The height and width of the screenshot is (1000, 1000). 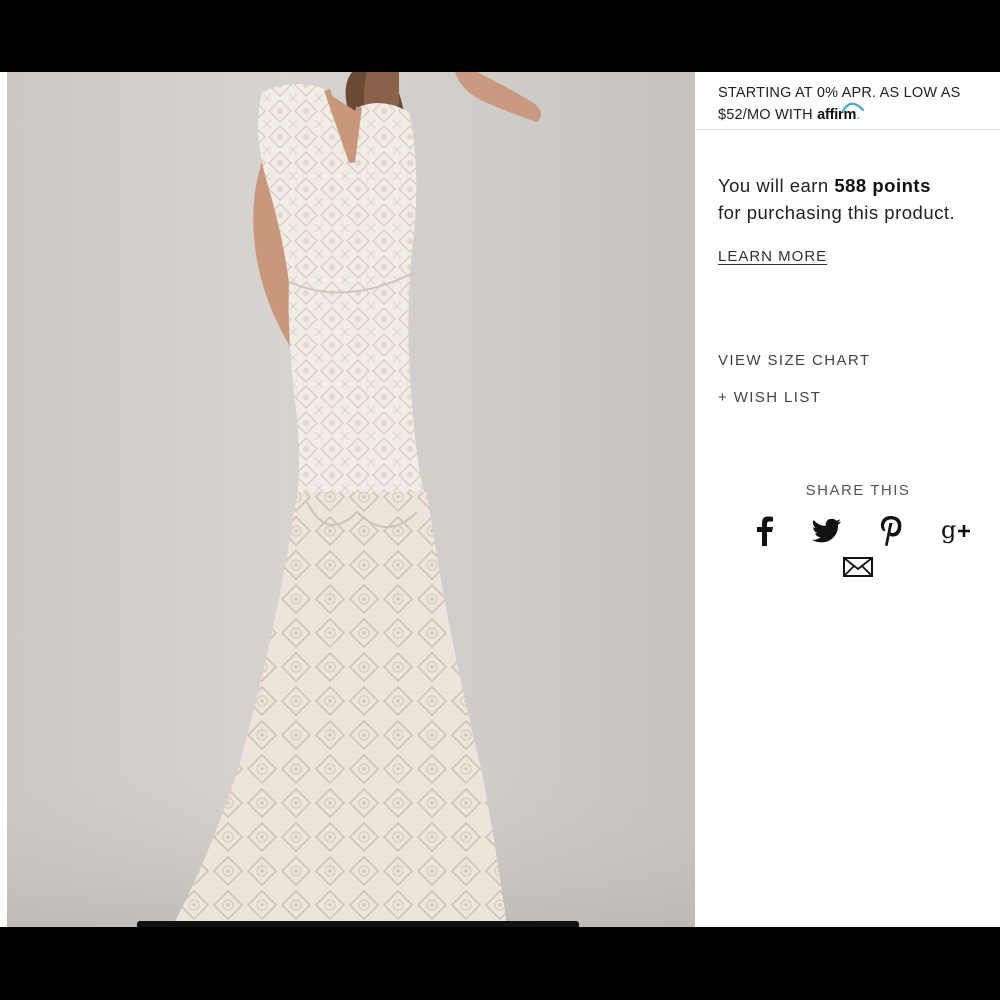 I want to click on google-plus-icon: g, so click(x=956, y=531).